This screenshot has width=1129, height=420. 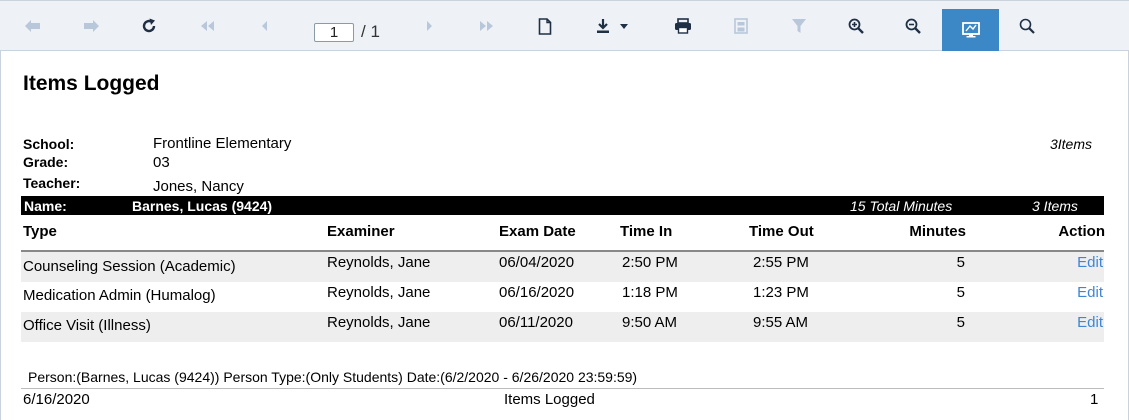 I want to click on cell-time-out: 1:23 PM, so click(x=781, y=292).